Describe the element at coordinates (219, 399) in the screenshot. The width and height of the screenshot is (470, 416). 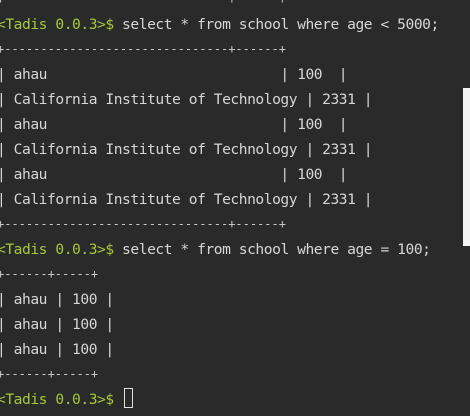
I see `input-line: <Tadis 0.0.3>$` at that location.